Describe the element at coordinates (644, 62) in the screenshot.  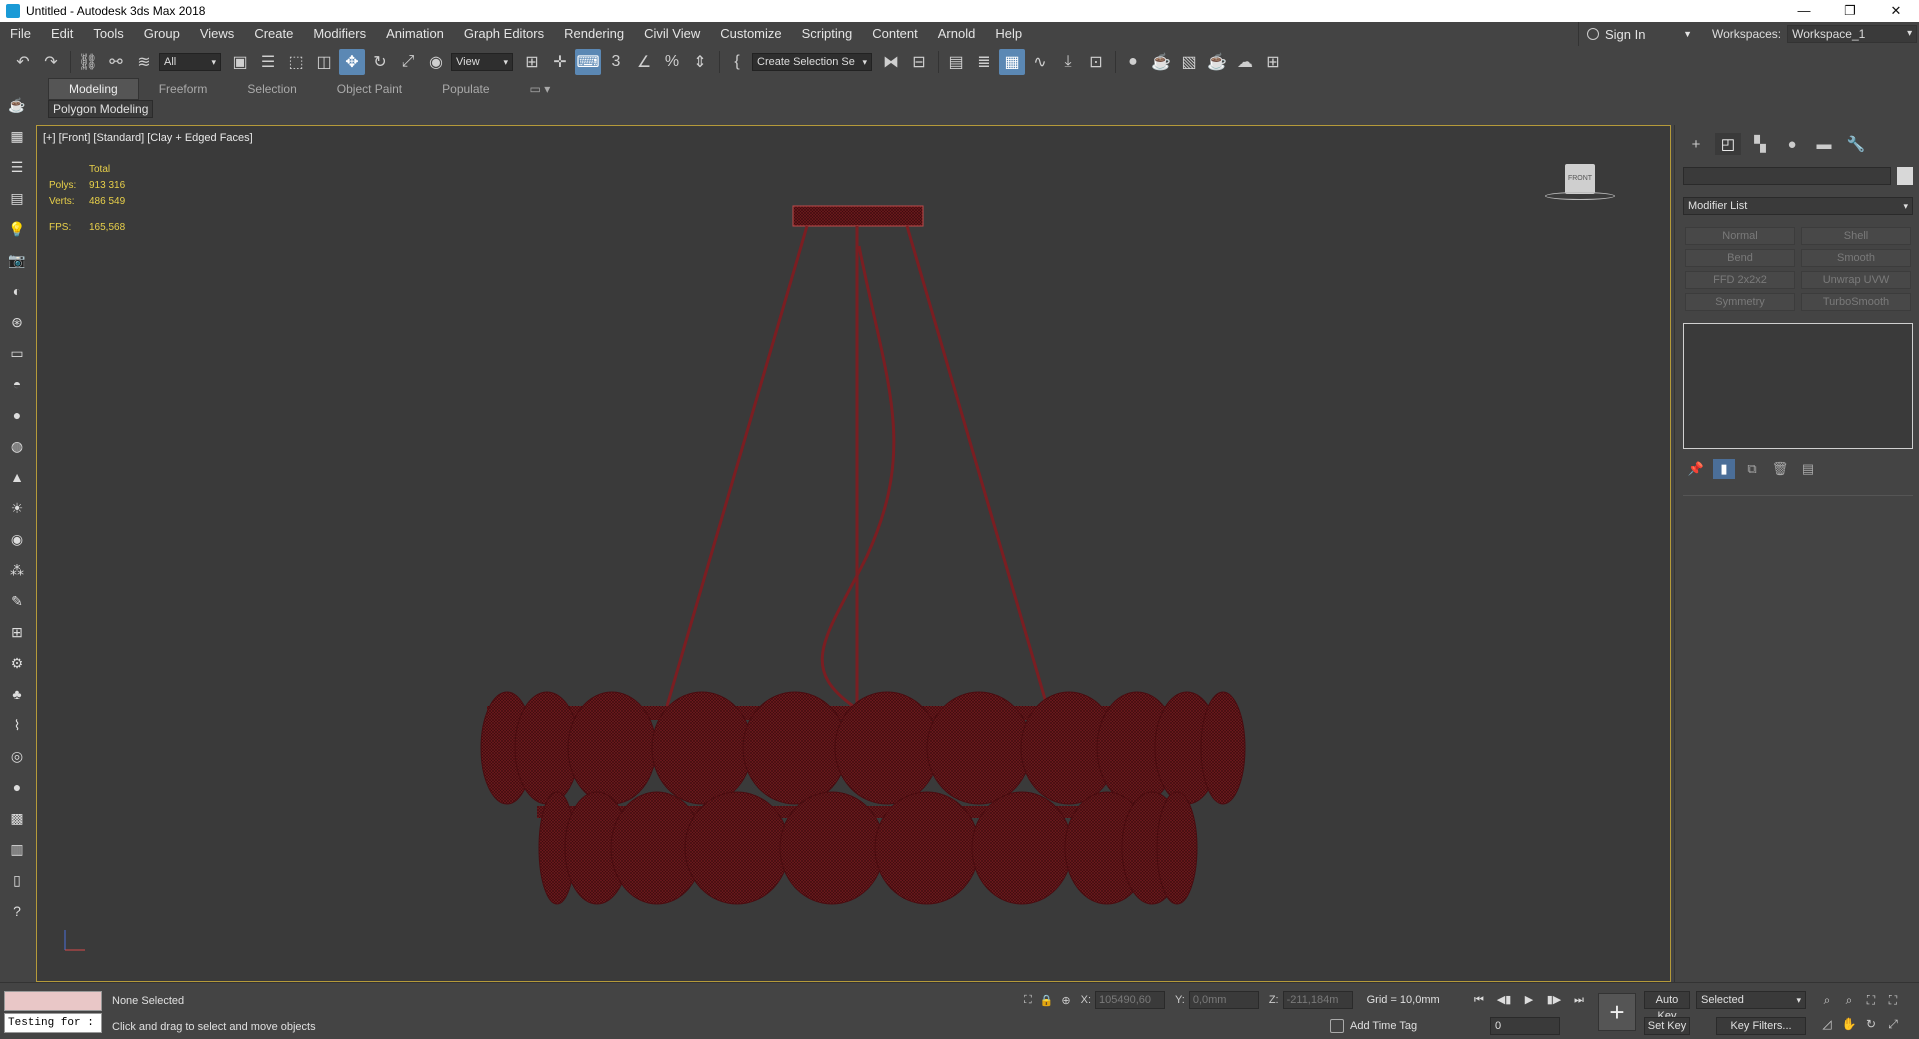
I see `angle-snap-icon: ∠` at that location.